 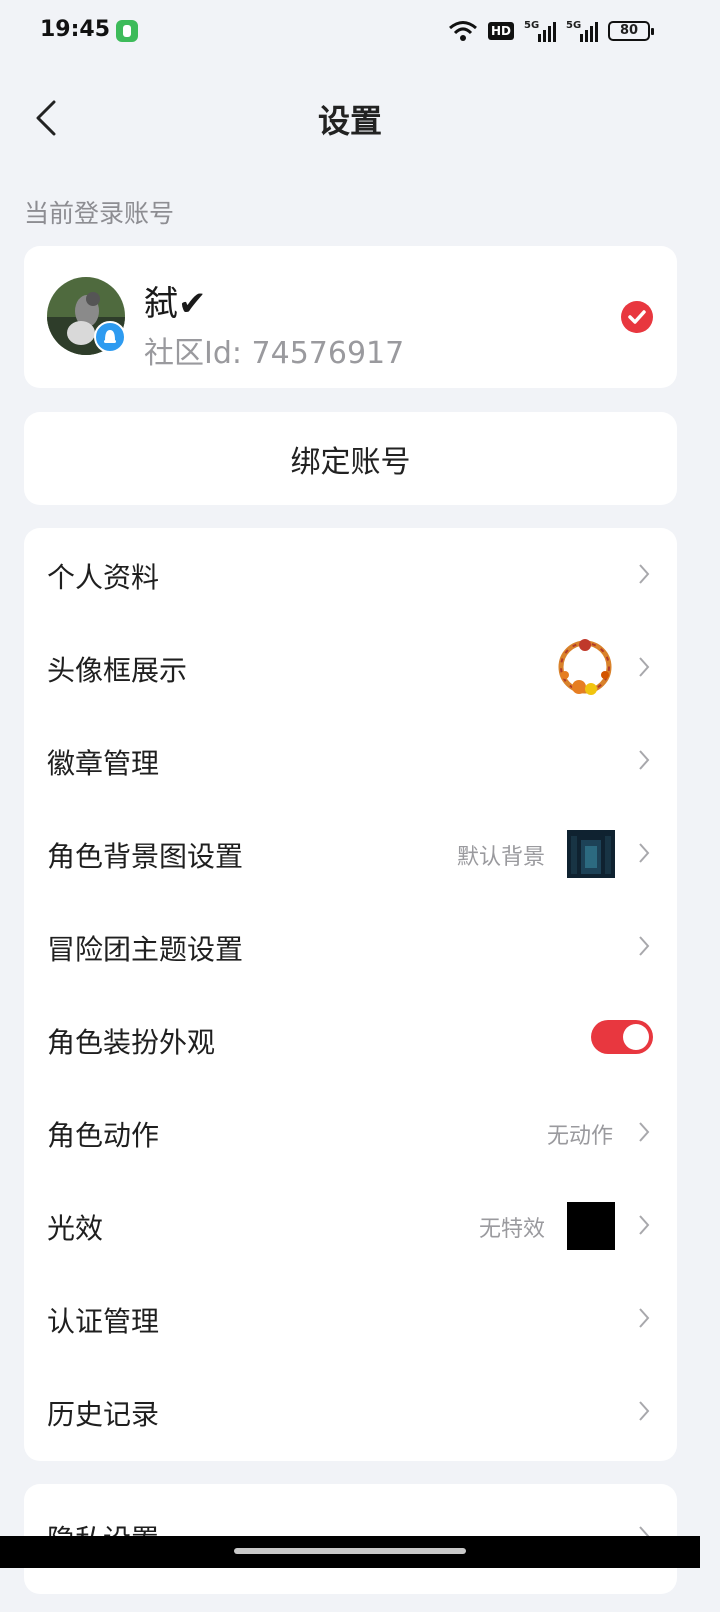 What do you see at coordinates (99, 213) in the screenshot?
I see `current-account-label: 当前登录账号` at bounding box center [99, 213].